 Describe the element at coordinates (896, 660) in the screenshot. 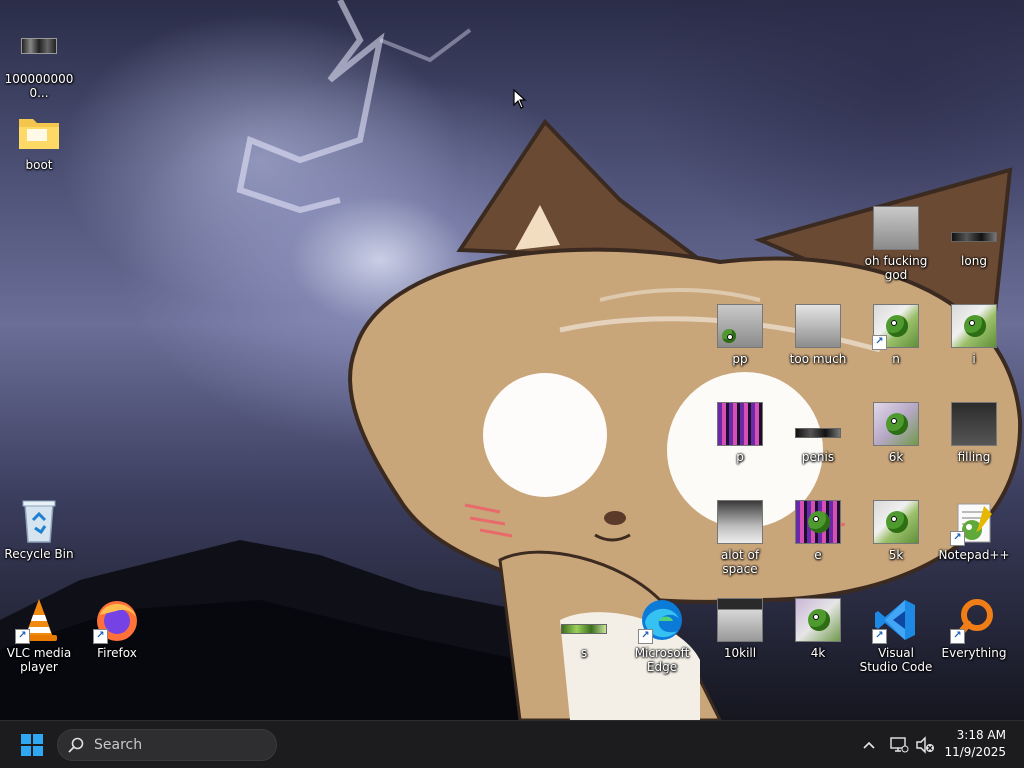

I see `desktop-icon-label: Visual Studio Code` at that location.